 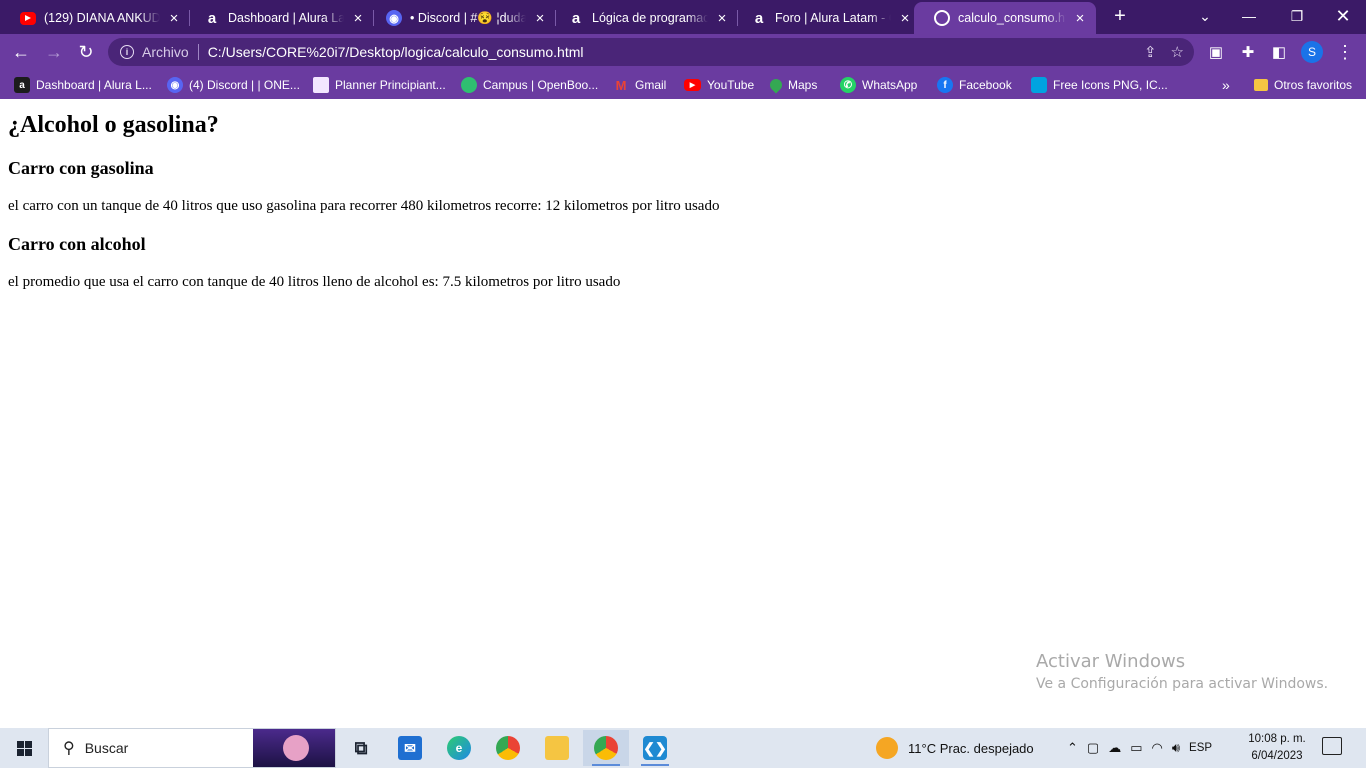 What do you see at coordinates (1114, 748) in the screenshot?
I see `cloud-off-icon: ☁` at bounding box center [1114, 748].